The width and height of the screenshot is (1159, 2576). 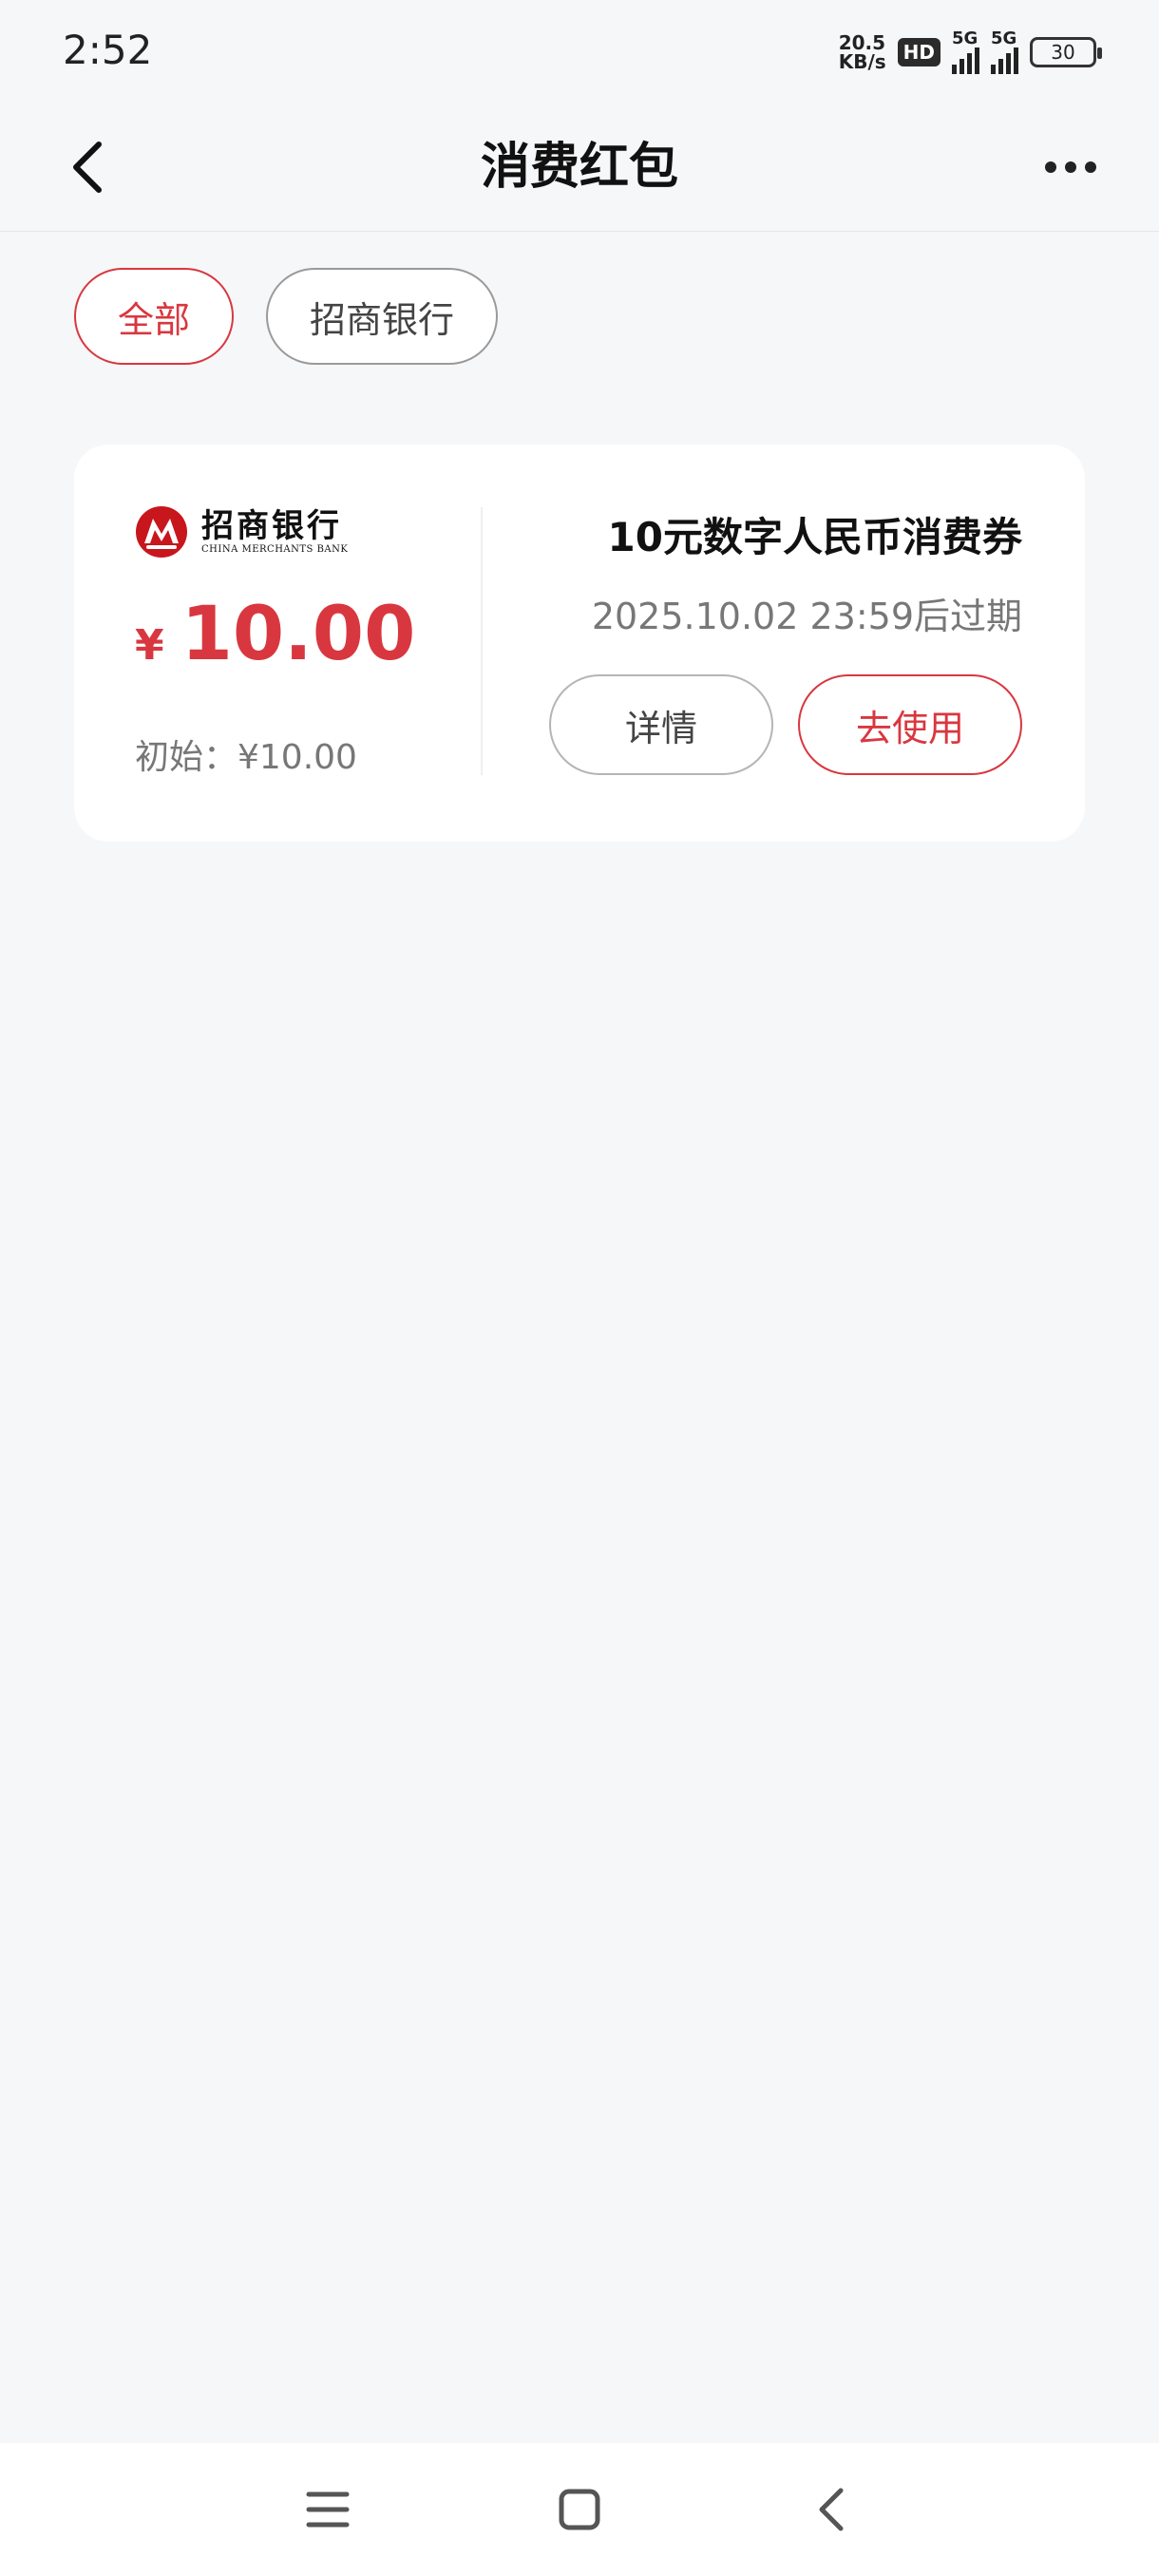 What do you see at coordinates (482, 641) in the screenshot?
I see `card-divider` at bounding box center [482, 641].